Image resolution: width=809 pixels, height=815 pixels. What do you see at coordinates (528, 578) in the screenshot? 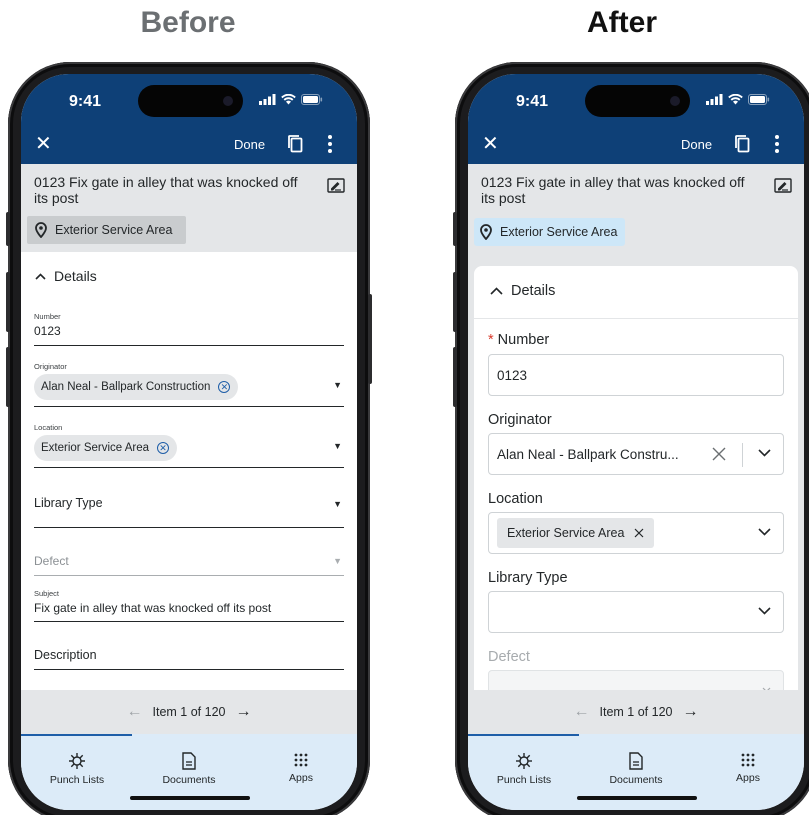
I see `library-type-label: Library Type` at bounding box center [528, 578].